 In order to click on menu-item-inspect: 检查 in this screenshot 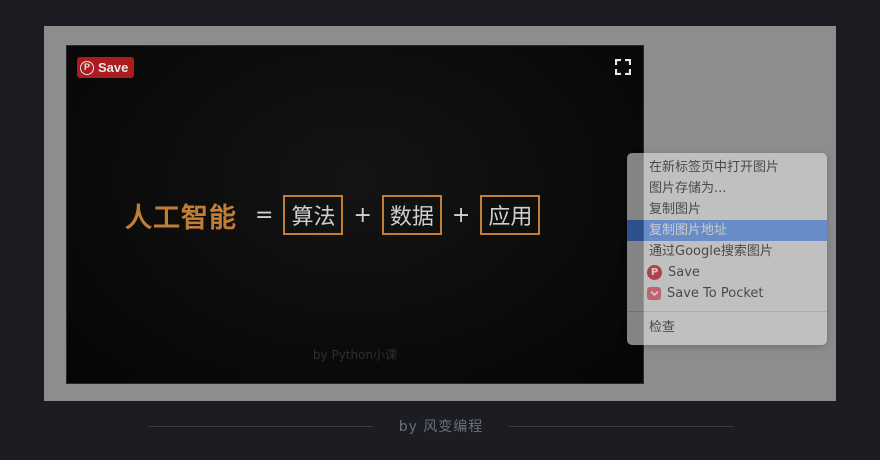, I will do `click(727, 327)`.